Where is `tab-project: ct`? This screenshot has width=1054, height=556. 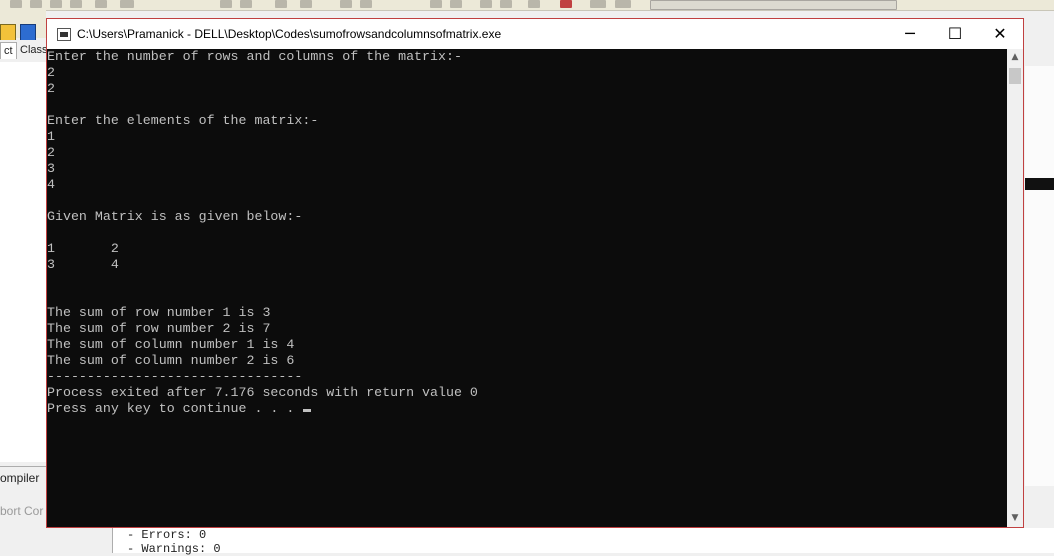
tab-project: ct is located at coordinates (8, 50).